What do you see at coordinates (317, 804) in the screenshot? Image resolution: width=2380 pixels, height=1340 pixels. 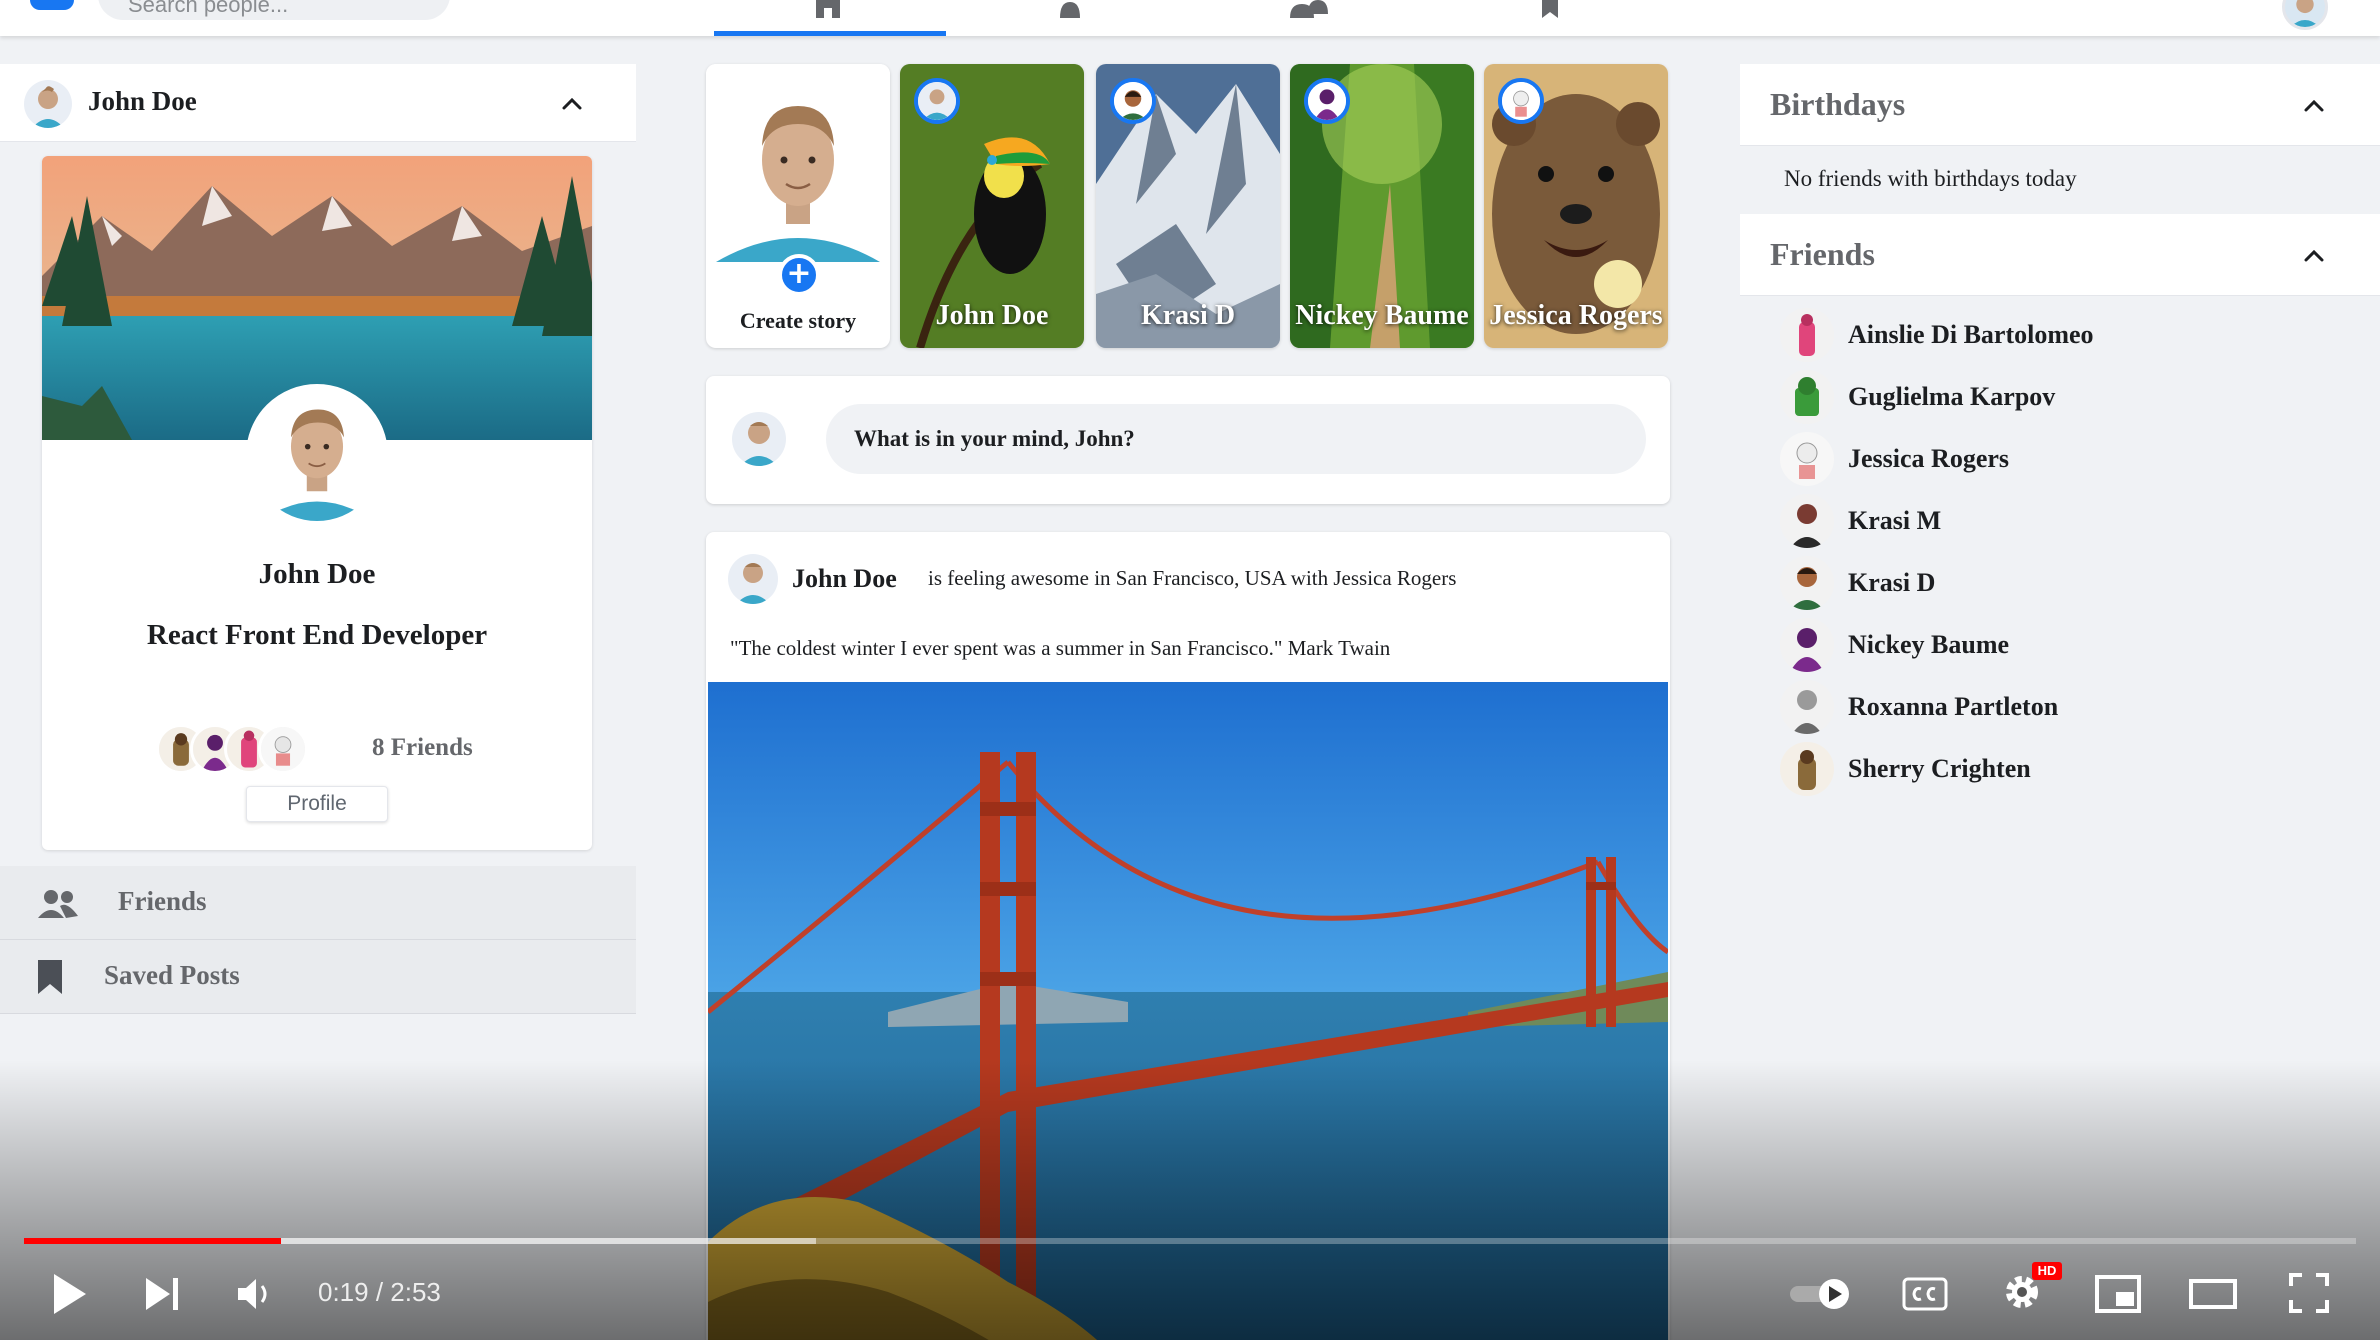 I see `profile-button: Profile` at bounding box center [317, 804].